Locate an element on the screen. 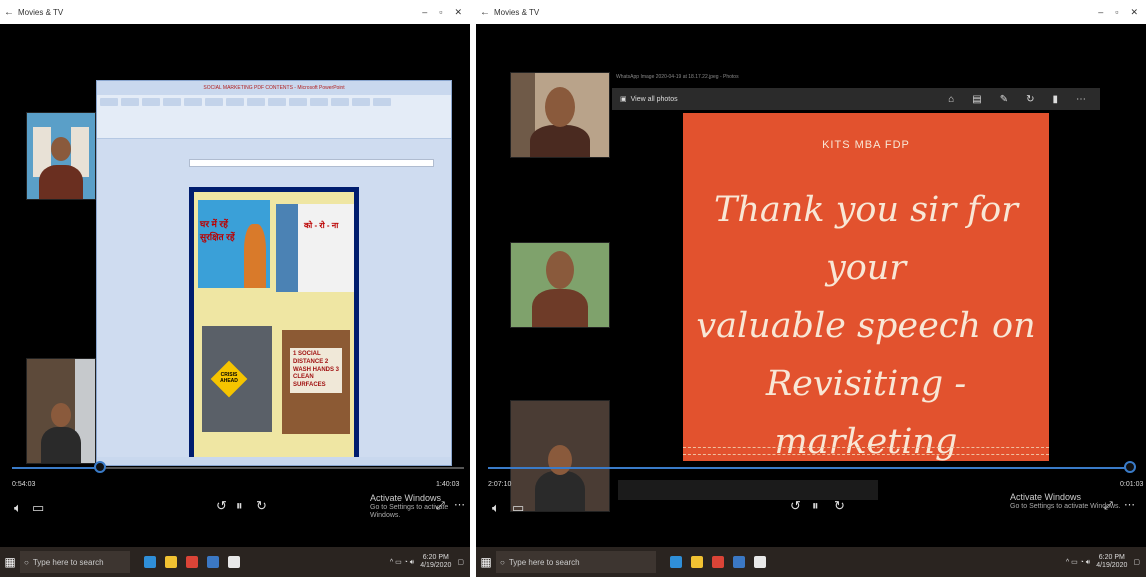 The image size is (1146, 577). photos-toolbar: ▣ View all photos ⌂ ▤ ✎ ↻ ▮ ⋯ is located at coordinates (856, 99).